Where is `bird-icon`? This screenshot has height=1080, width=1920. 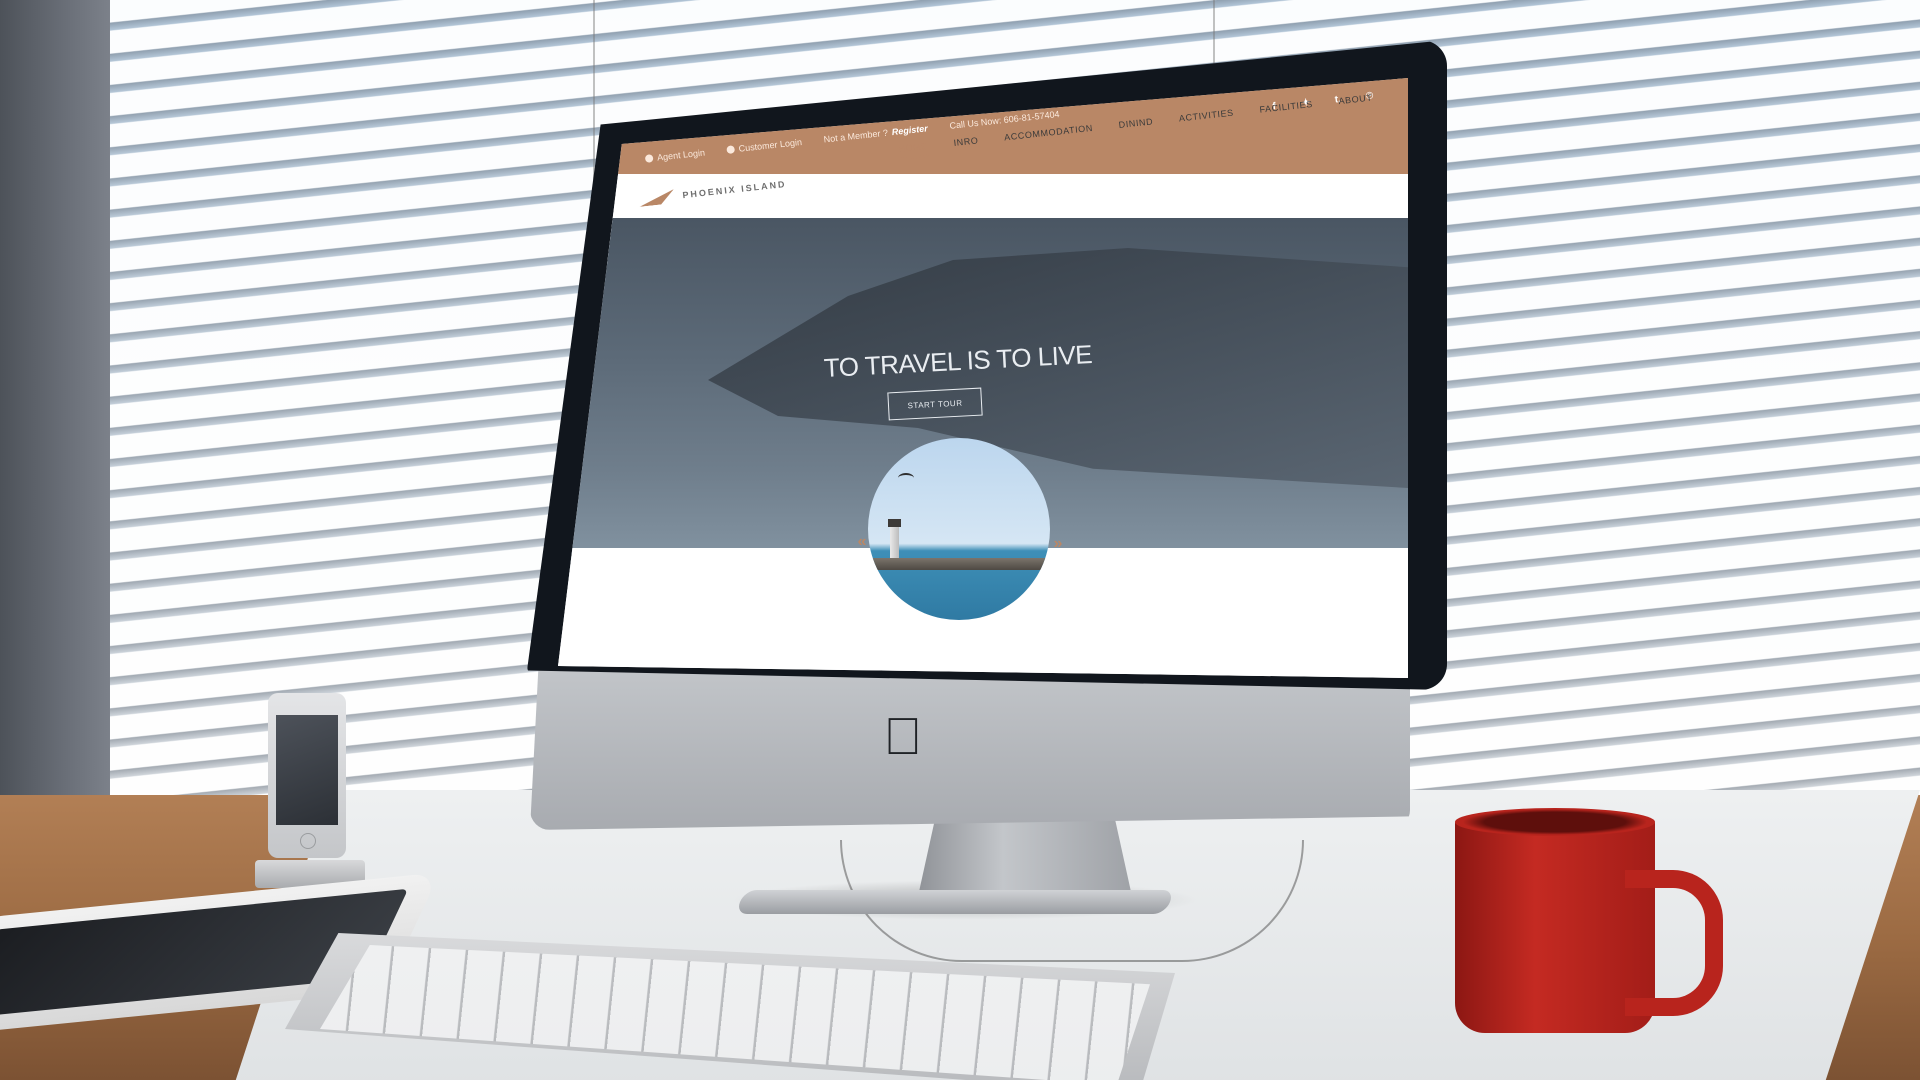
bird-icon is located at coordinates (906, 478).